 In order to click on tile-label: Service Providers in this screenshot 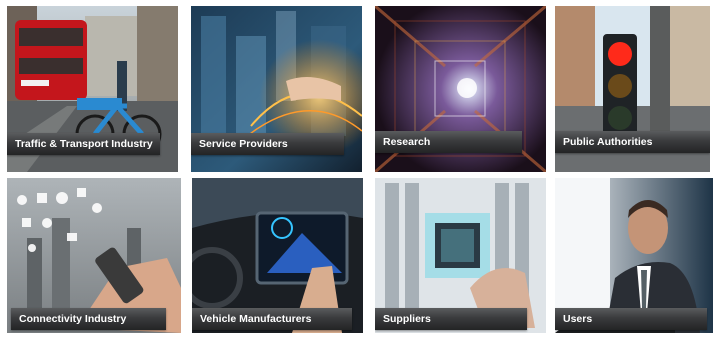, I will do `click(267, 144)`.